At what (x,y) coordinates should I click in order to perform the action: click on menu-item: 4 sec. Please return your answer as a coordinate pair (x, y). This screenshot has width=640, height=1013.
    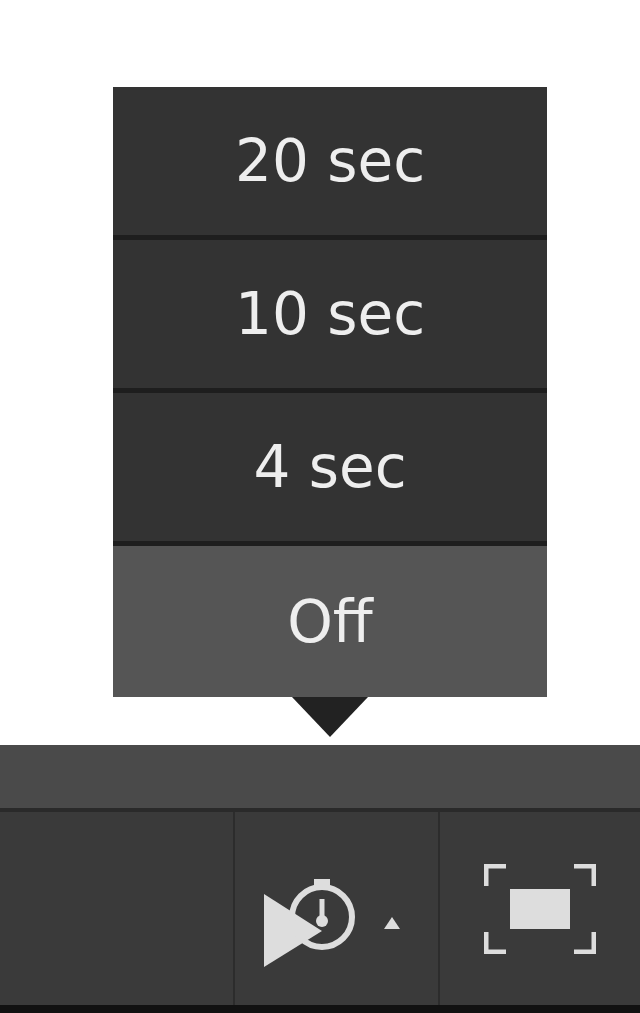
    Looking at the image, I should click on (330, 467).